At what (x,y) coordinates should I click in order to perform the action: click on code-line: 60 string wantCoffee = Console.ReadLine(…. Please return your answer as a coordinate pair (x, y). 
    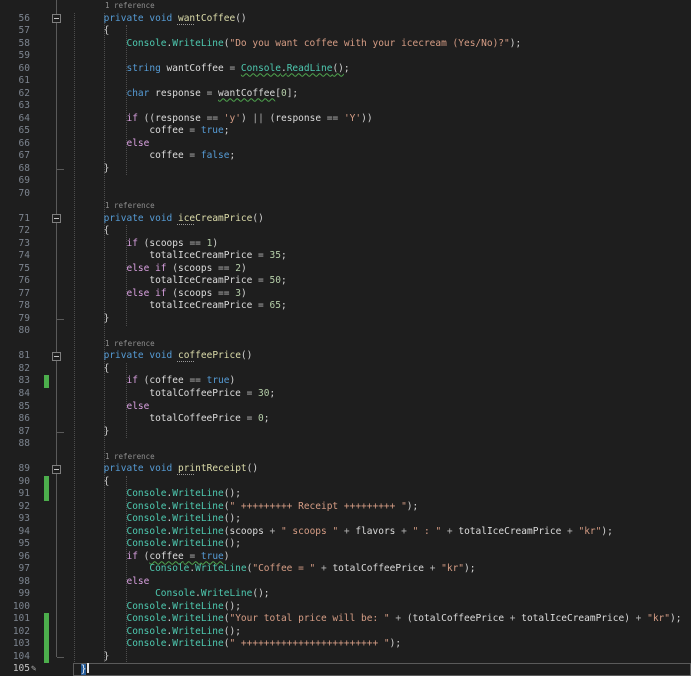
    Looking at the image, I should click on (345, 69).